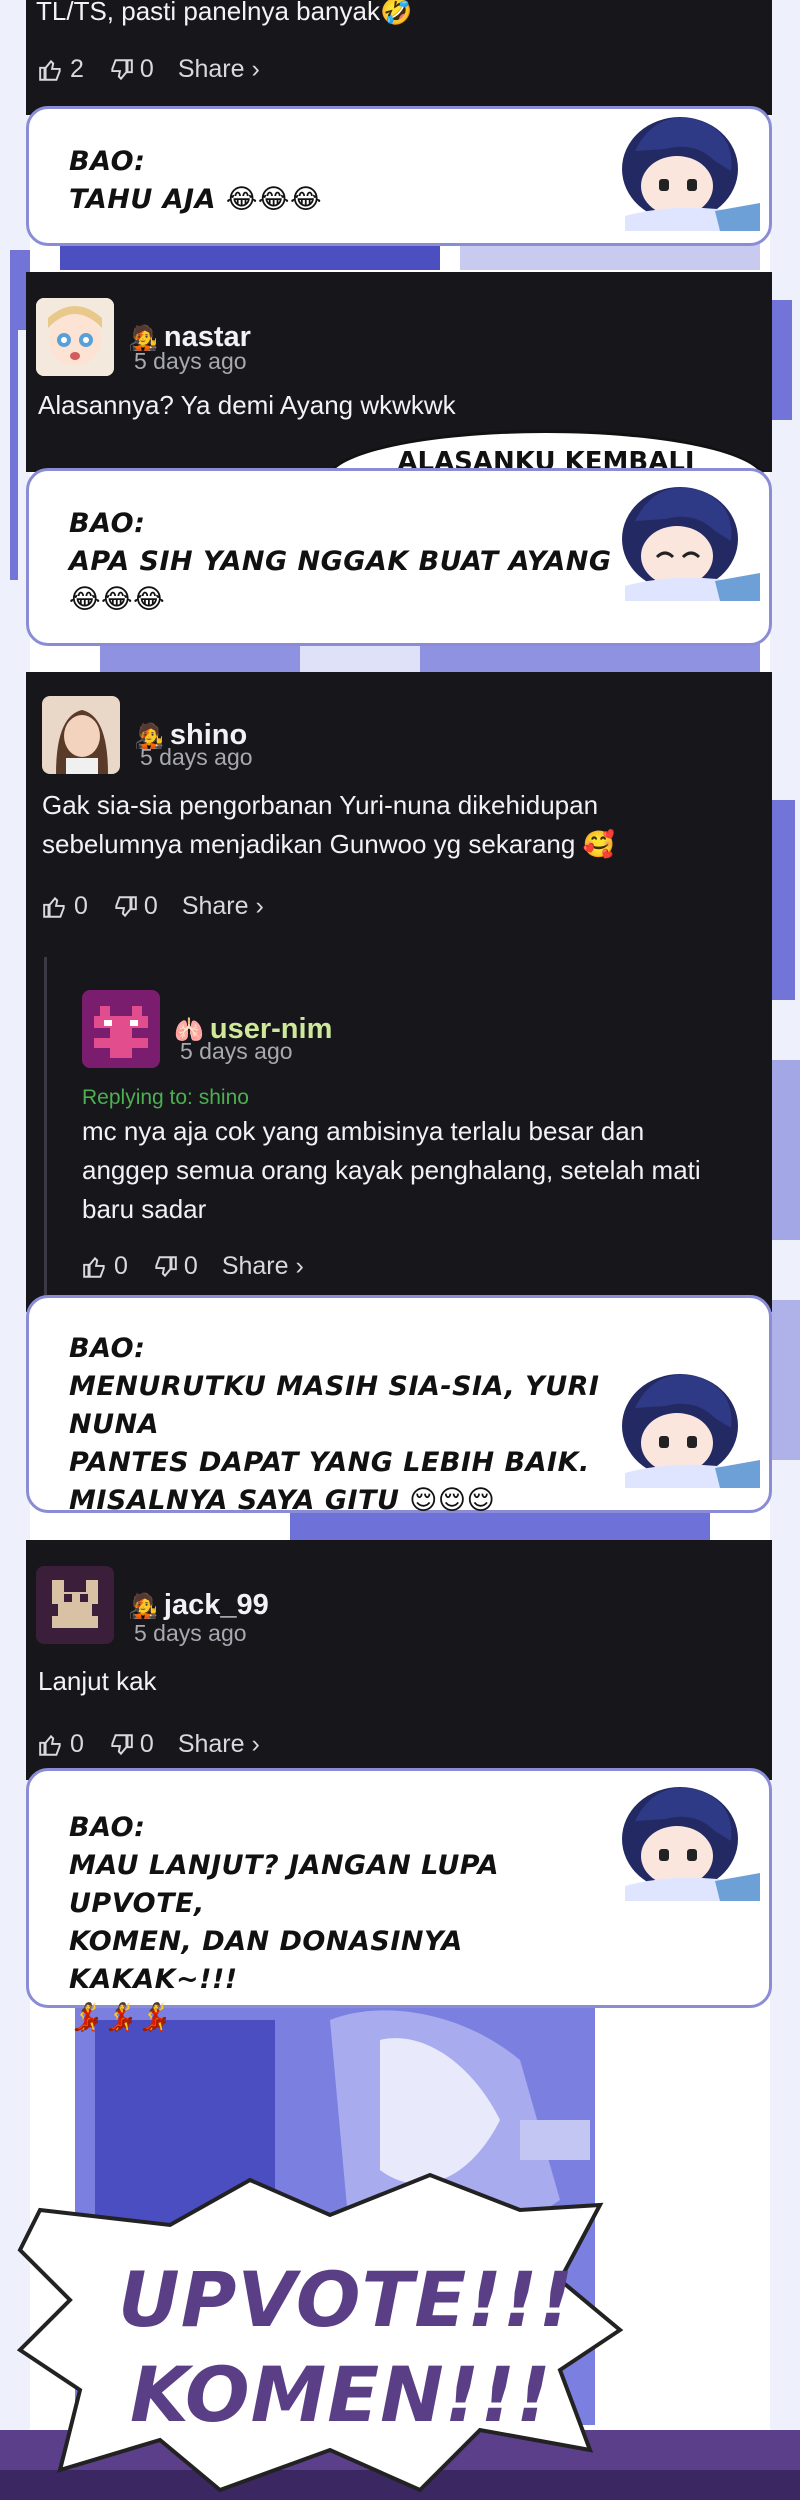 This screenshot has width=800, height=2500. What do you see at coordinates (341, 2394) in the screenshot?
I see `shout-line-komen: KOMEN!!!` at bounding box center [341, 2394].